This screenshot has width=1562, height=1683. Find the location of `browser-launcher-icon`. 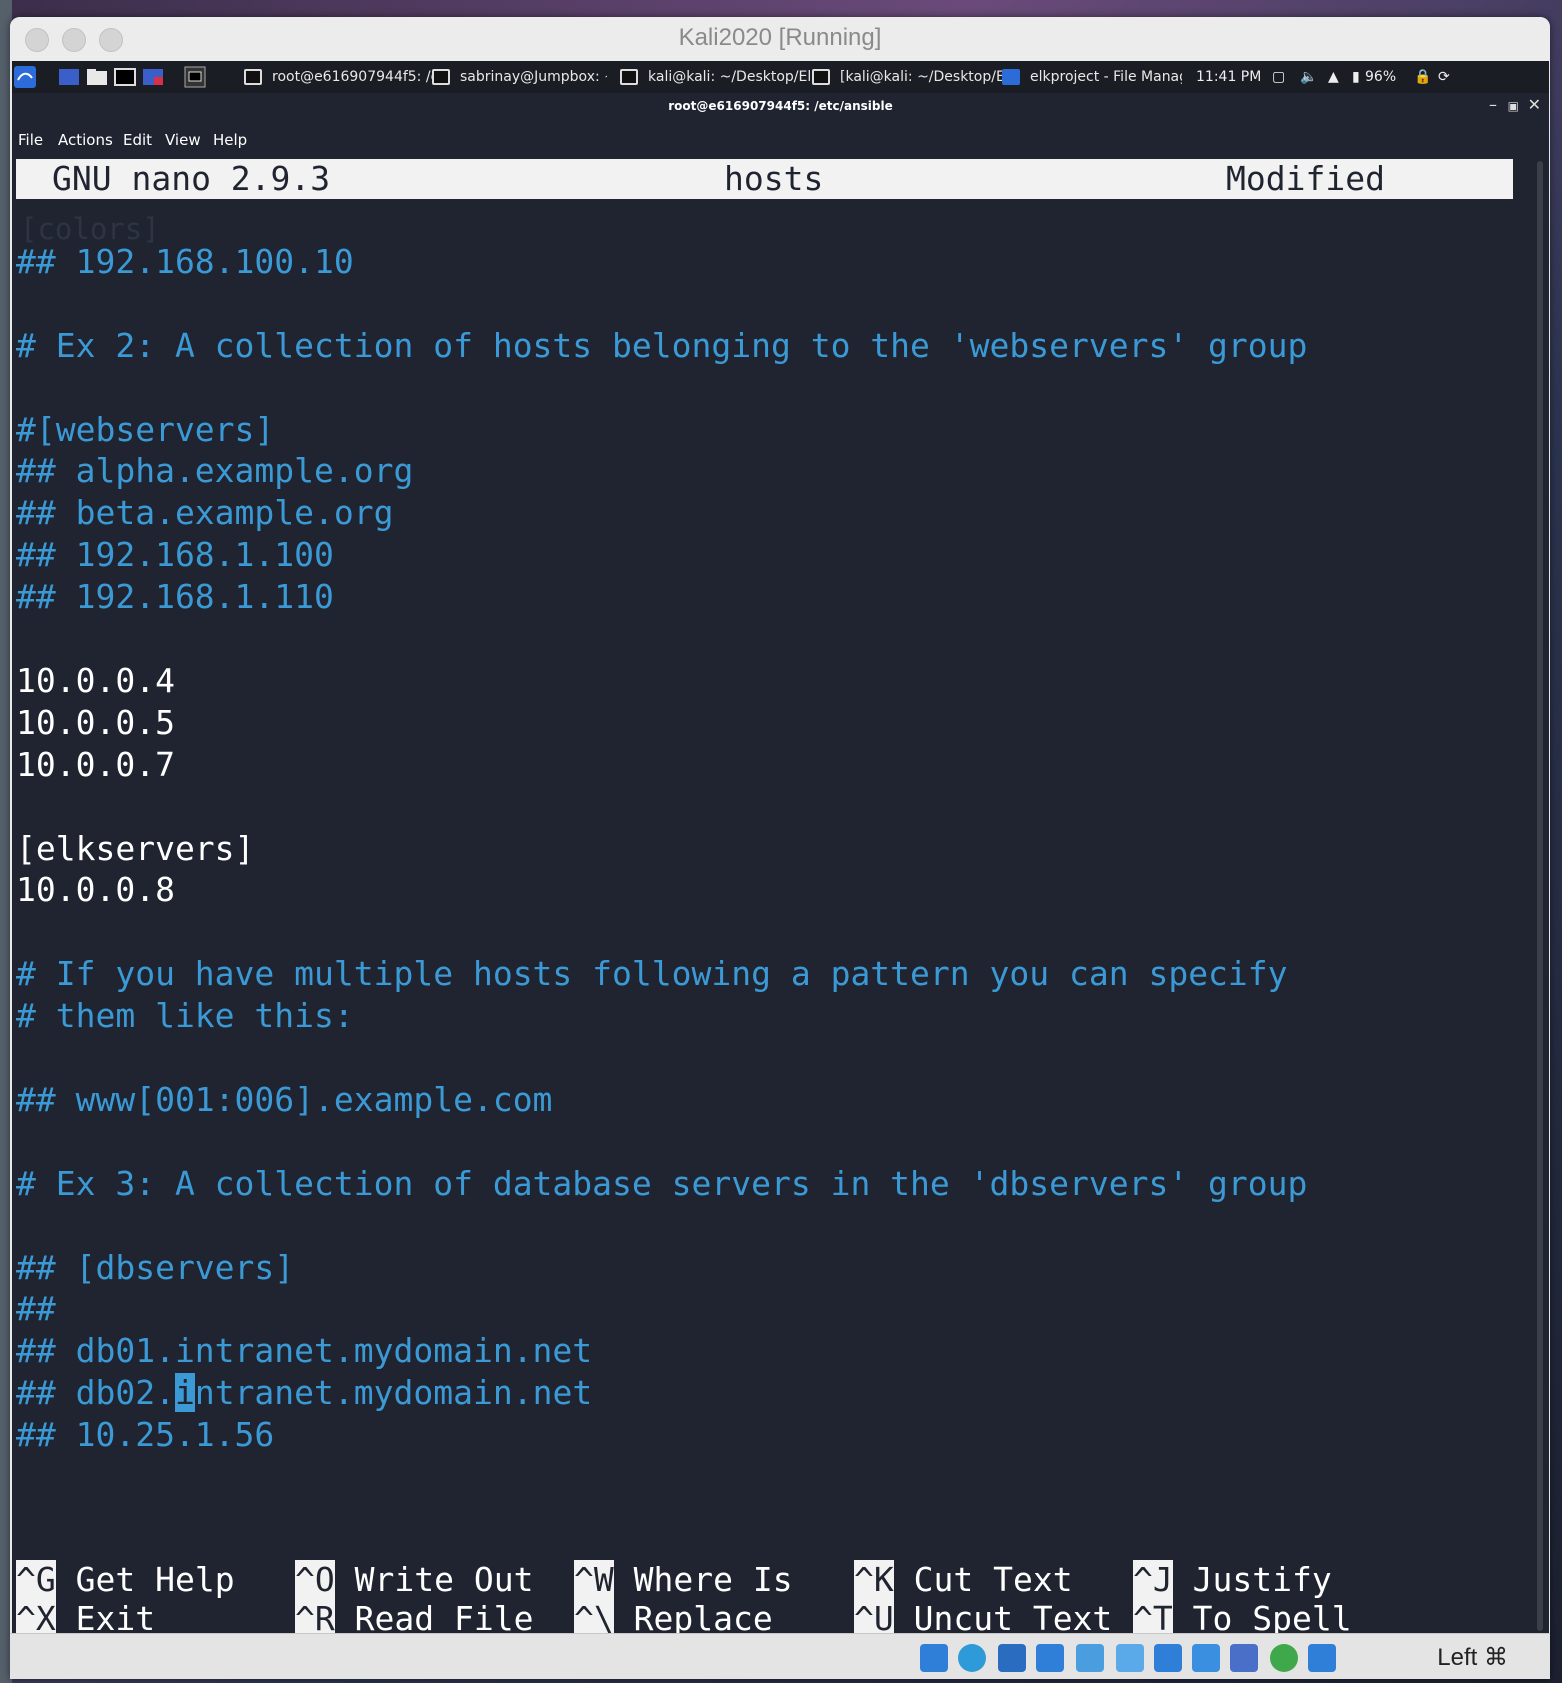

browser-launcher-icon is located at coordinates (153, 77).